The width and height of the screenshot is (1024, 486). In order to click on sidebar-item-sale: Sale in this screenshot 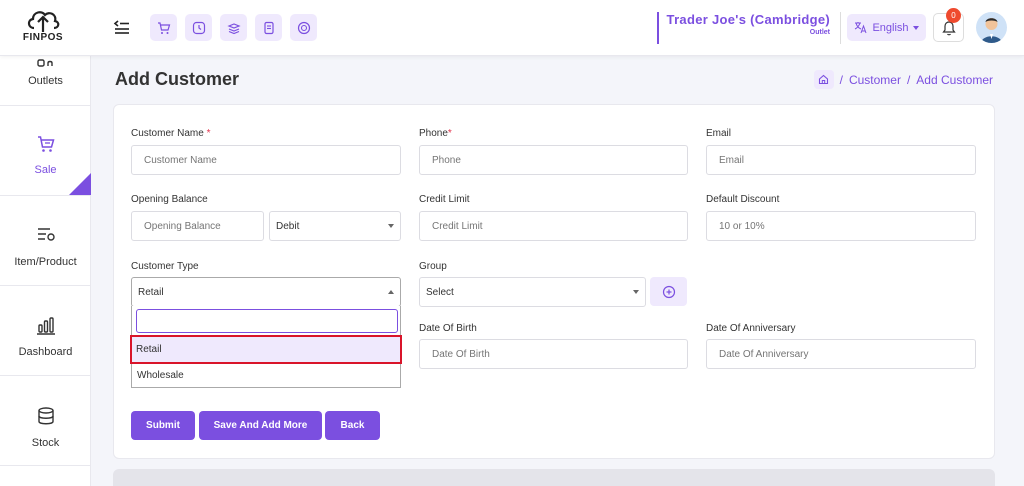, I will do `click(45, 151)`.